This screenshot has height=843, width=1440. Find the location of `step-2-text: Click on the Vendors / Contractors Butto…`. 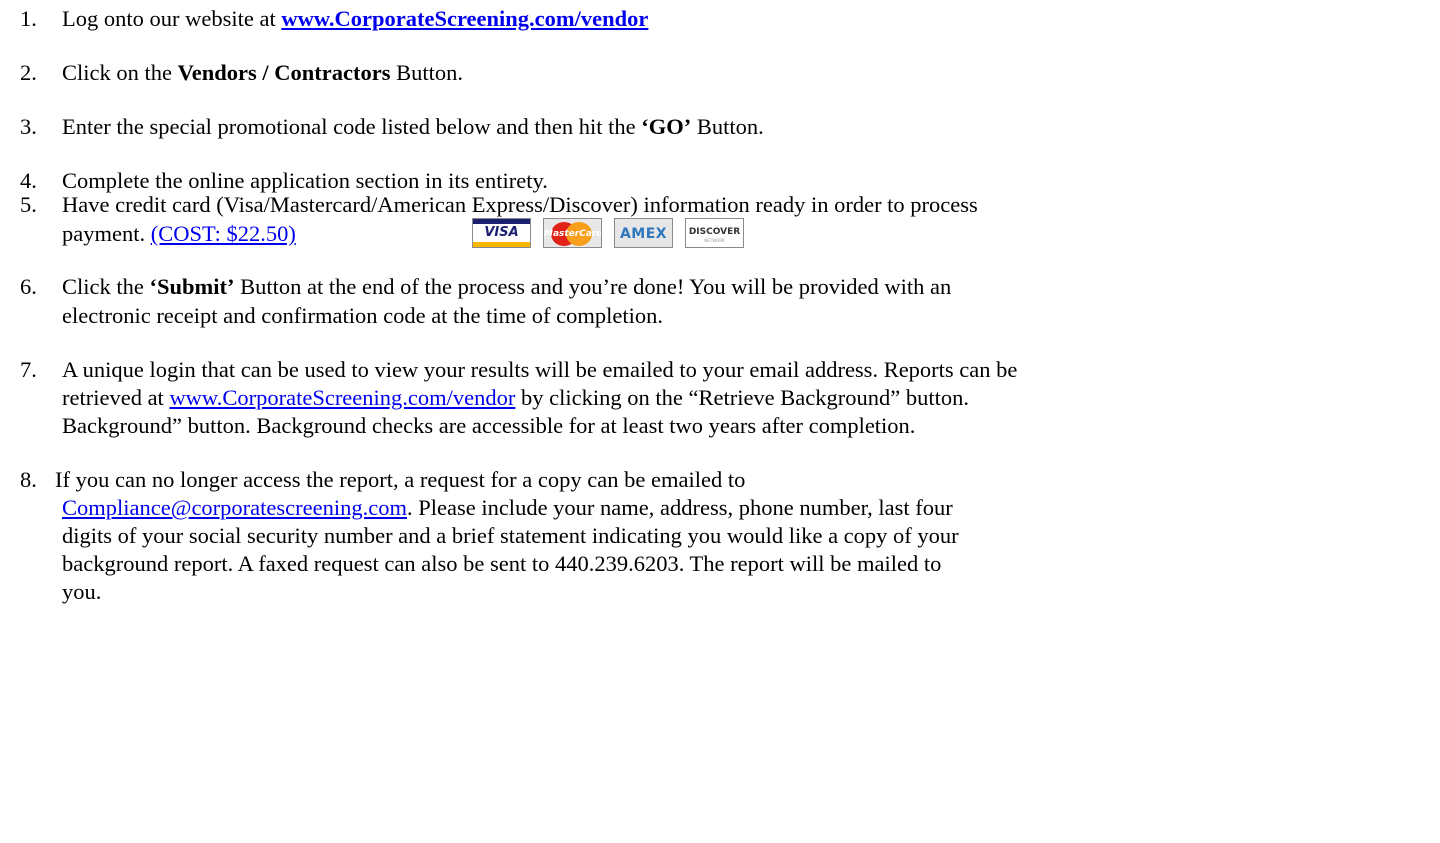

step-2-text: Click on the Vendors / Contractors Butto… is located at coordinates (262, 72).